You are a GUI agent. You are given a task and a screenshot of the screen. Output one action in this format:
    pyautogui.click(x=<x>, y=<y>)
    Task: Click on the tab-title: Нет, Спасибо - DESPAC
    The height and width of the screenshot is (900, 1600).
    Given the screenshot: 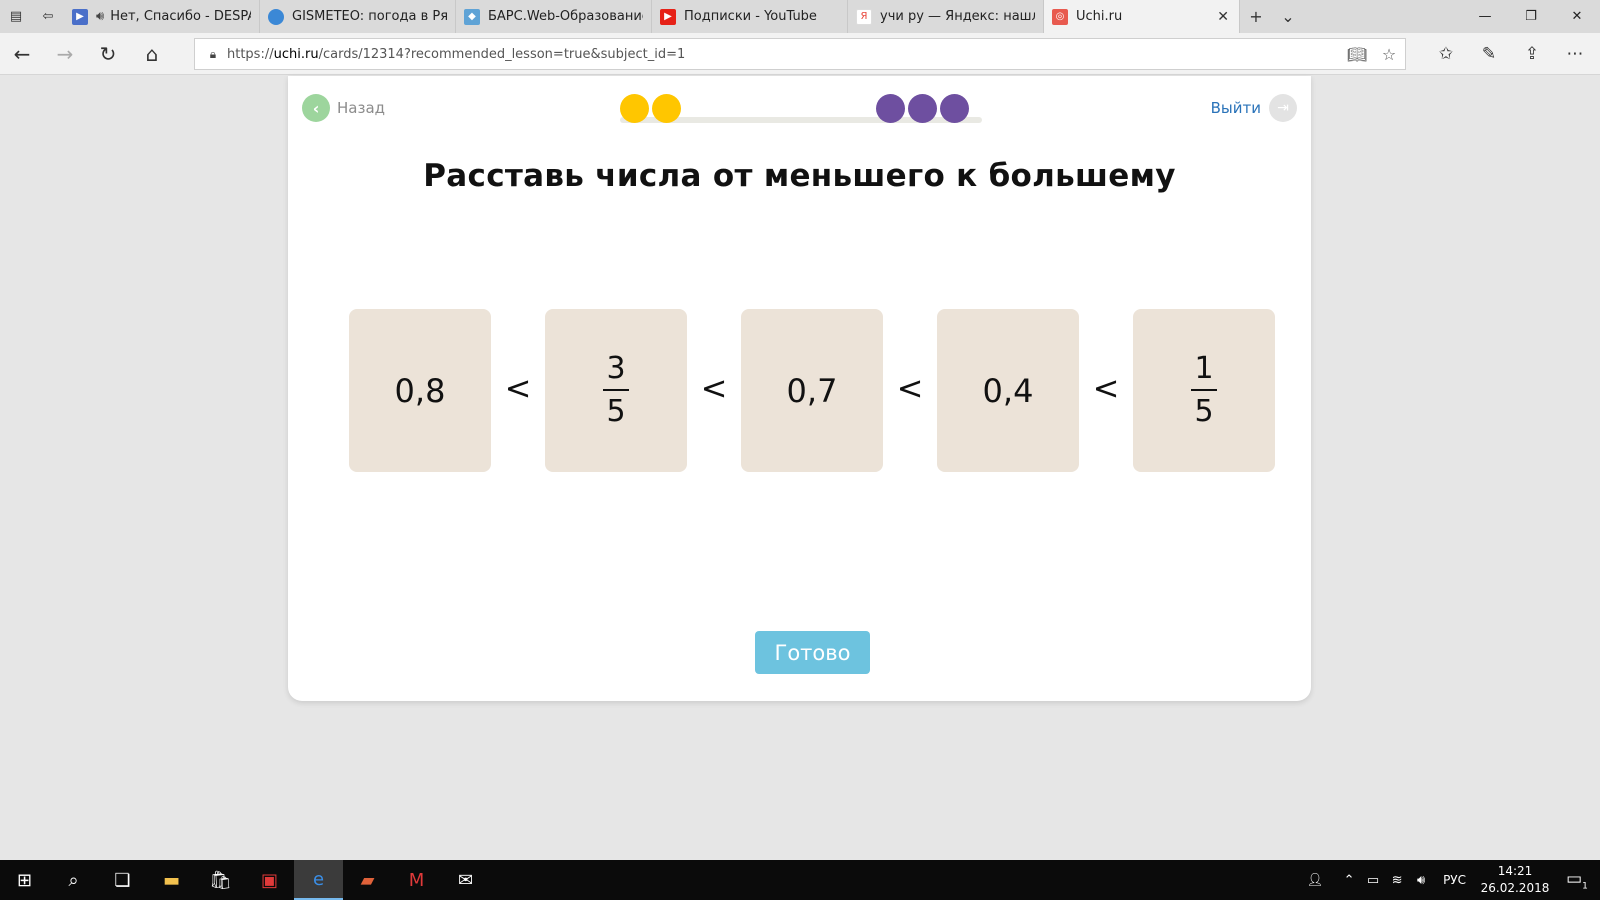 What is the action you would take?
    pyautogui.click(x=180, y=16)
    